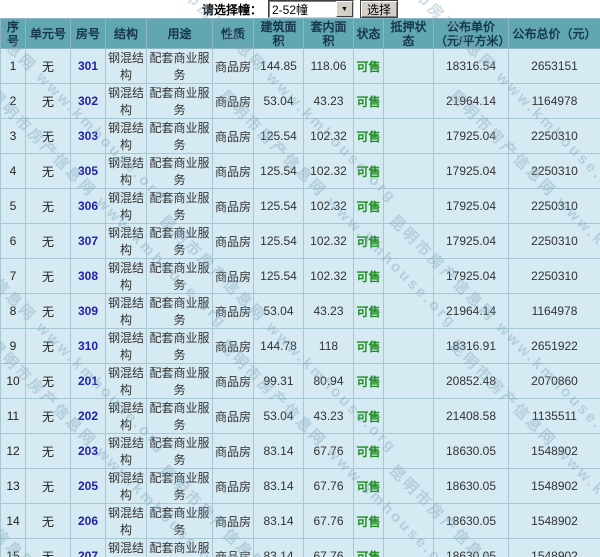 The image size is (600, 557). What do you see at coordinates (13, 521) in the screenshot?
I see `row-seq: 14` at bounding box center [13, 521].